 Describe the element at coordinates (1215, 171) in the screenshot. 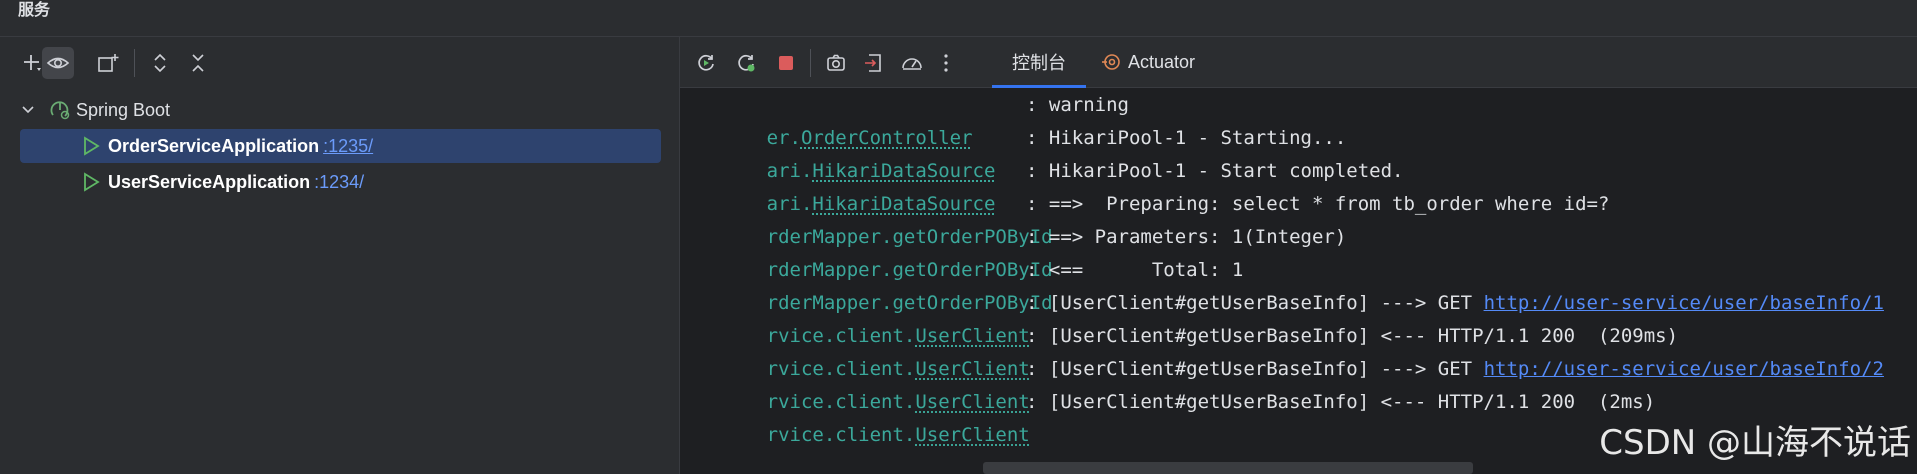

I see `log-message: : HikariPool-1 - Start completed.` at that location.